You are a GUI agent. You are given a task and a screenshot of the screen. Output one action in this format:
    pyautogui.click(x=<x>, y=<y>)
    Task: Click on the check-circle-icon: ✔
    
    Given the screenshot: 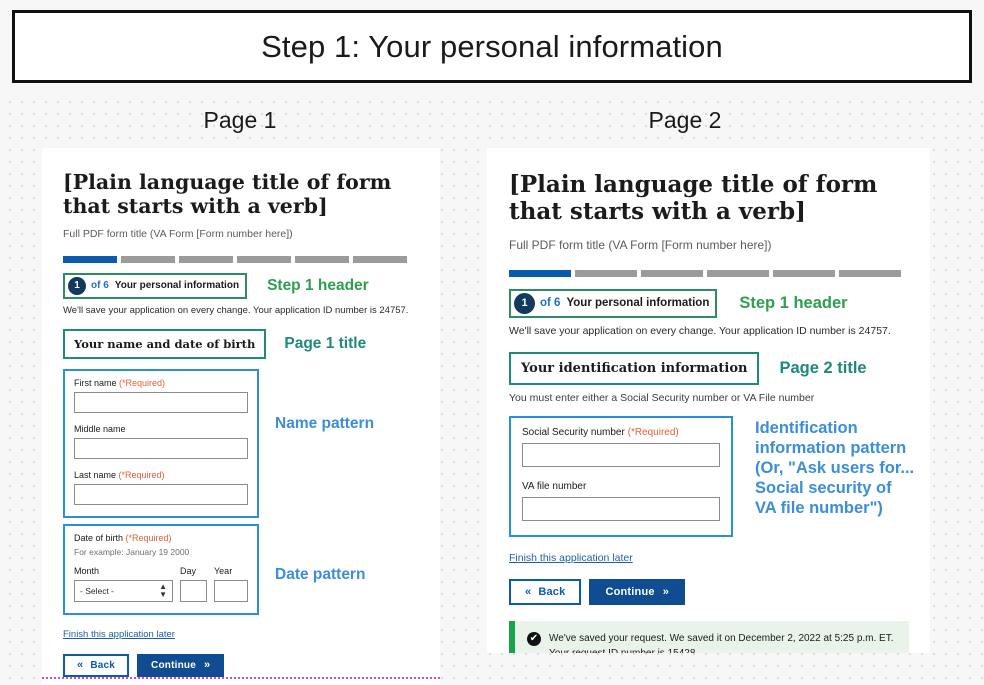 What is the action you would take?
    pyautogui.click(x=534, y=638)
    